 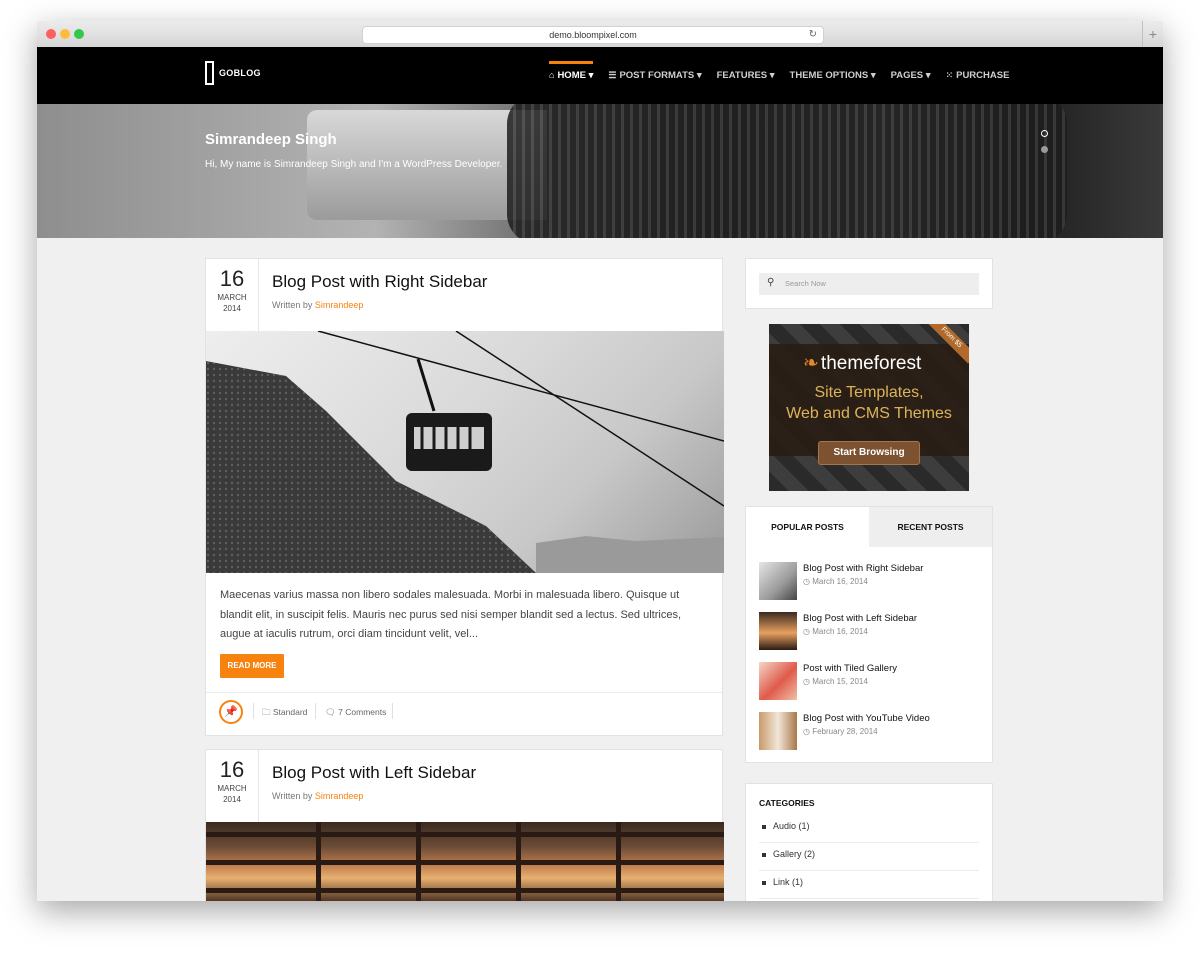 What do you see at coordinates (330, 712) in the screenshot?
I see `comments-icon: 🗨` at bounding box center [330, 712].